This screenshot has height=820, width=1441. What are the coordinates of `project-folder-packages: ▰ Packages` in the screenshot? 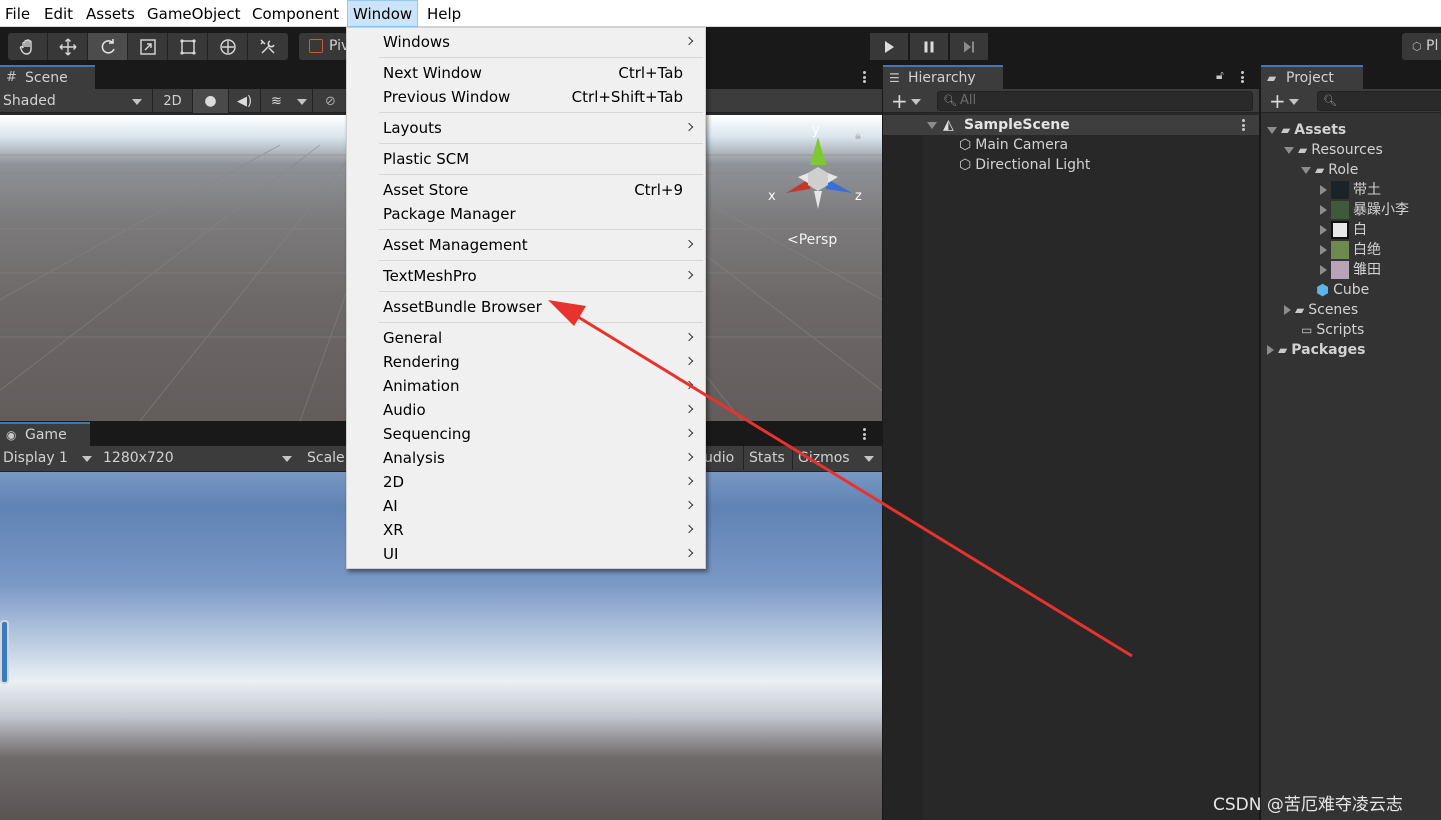 It's located at (1316, 350).